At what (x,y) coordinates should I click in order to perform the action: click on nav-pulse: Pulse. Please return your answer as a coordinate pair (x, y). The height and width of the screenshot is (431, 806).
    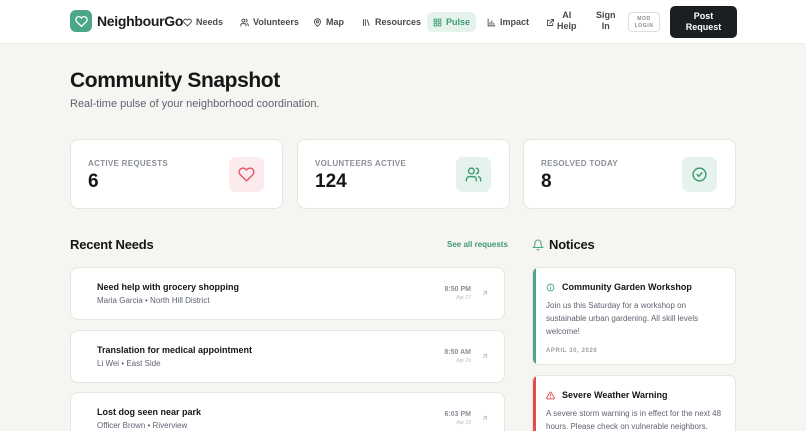
    Looking at the image, I should click on (452, 22).